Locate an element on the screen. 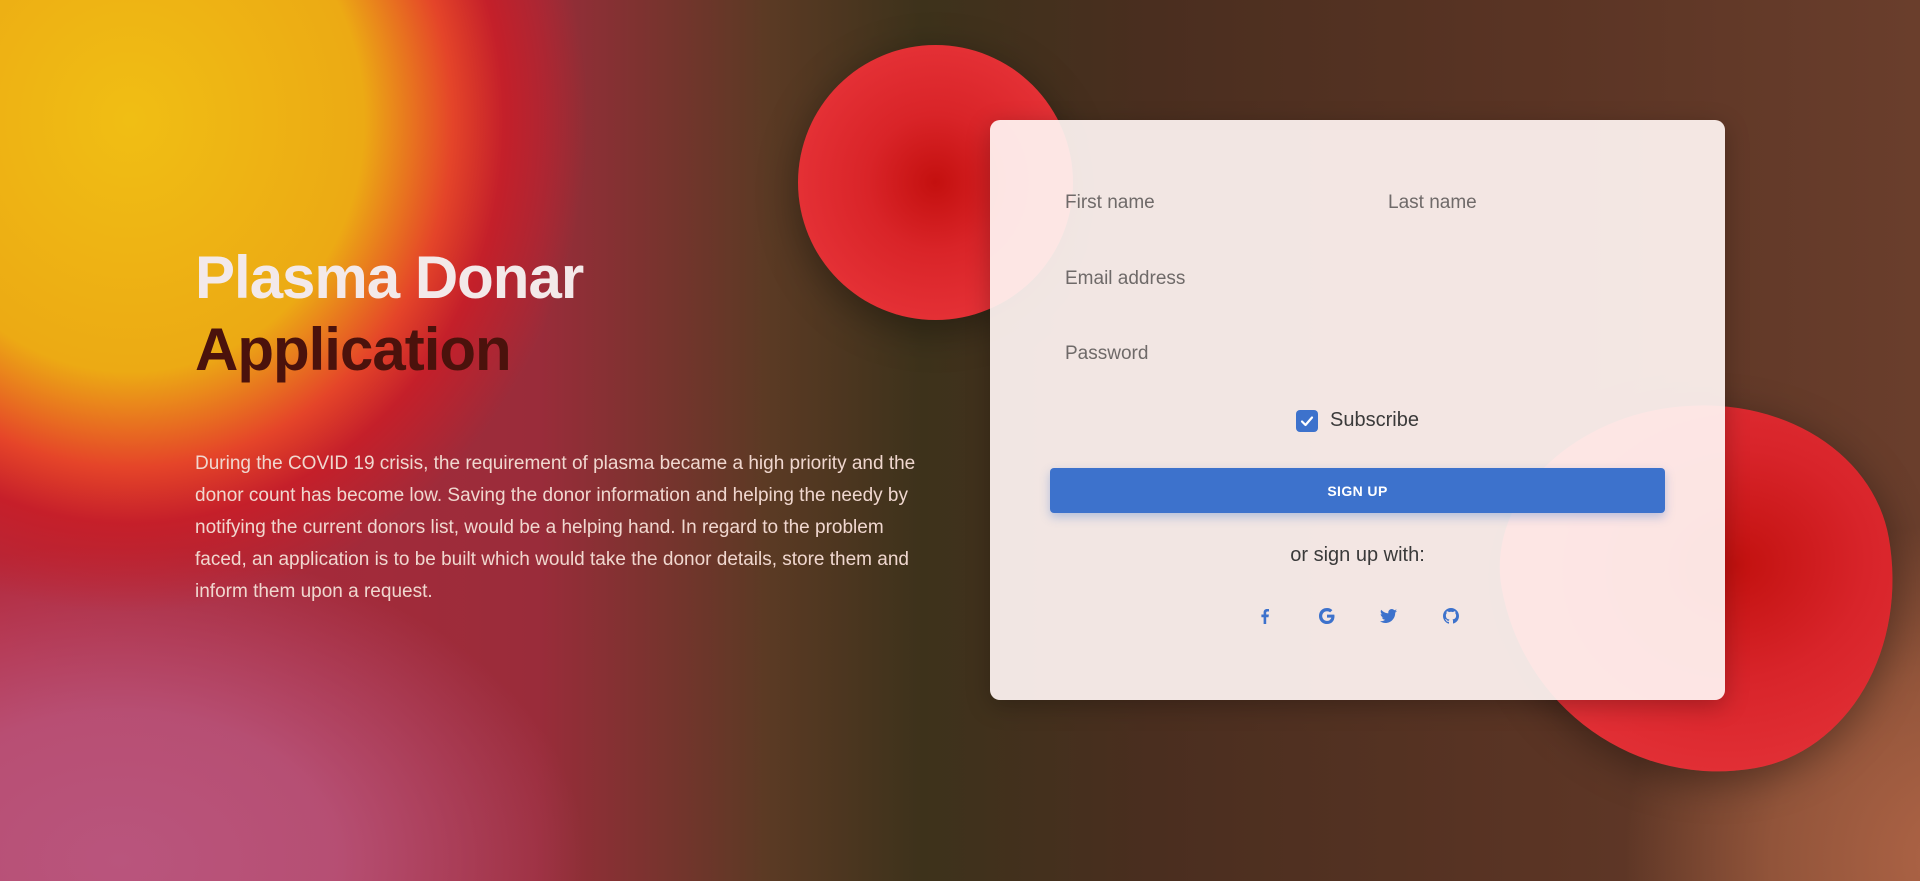 The image size is (1920, 881). google-icon is located at coordinates (1327, 616).